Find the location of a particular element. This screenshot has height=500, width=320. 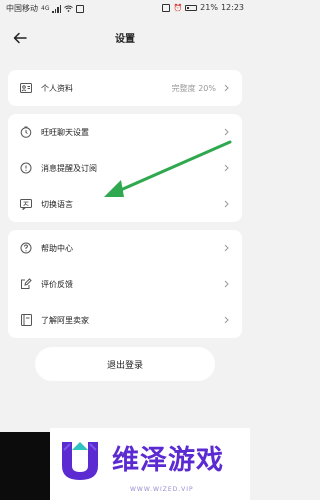

id-card-icon is located at coordinates (26, 88).